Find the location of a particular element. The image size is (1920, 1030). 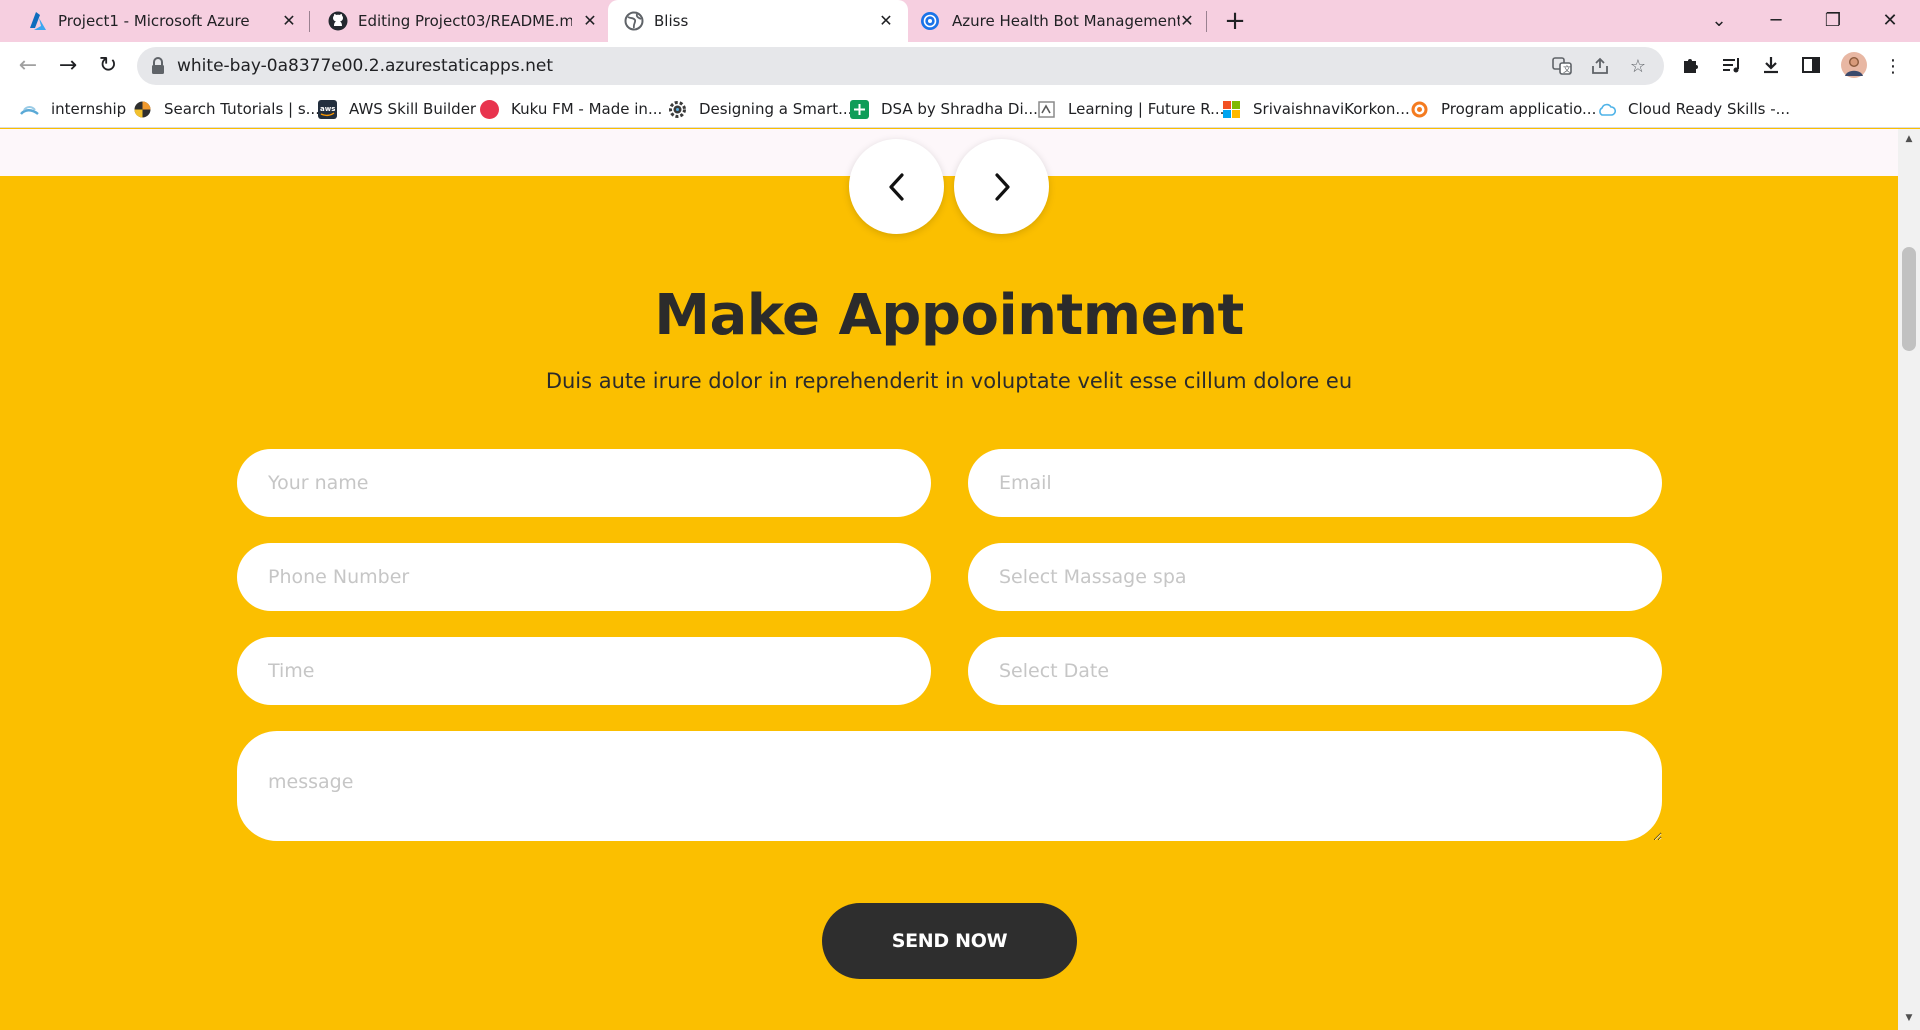

bookmark-star-icon: ☆ is located at coordinates (1638, 67).